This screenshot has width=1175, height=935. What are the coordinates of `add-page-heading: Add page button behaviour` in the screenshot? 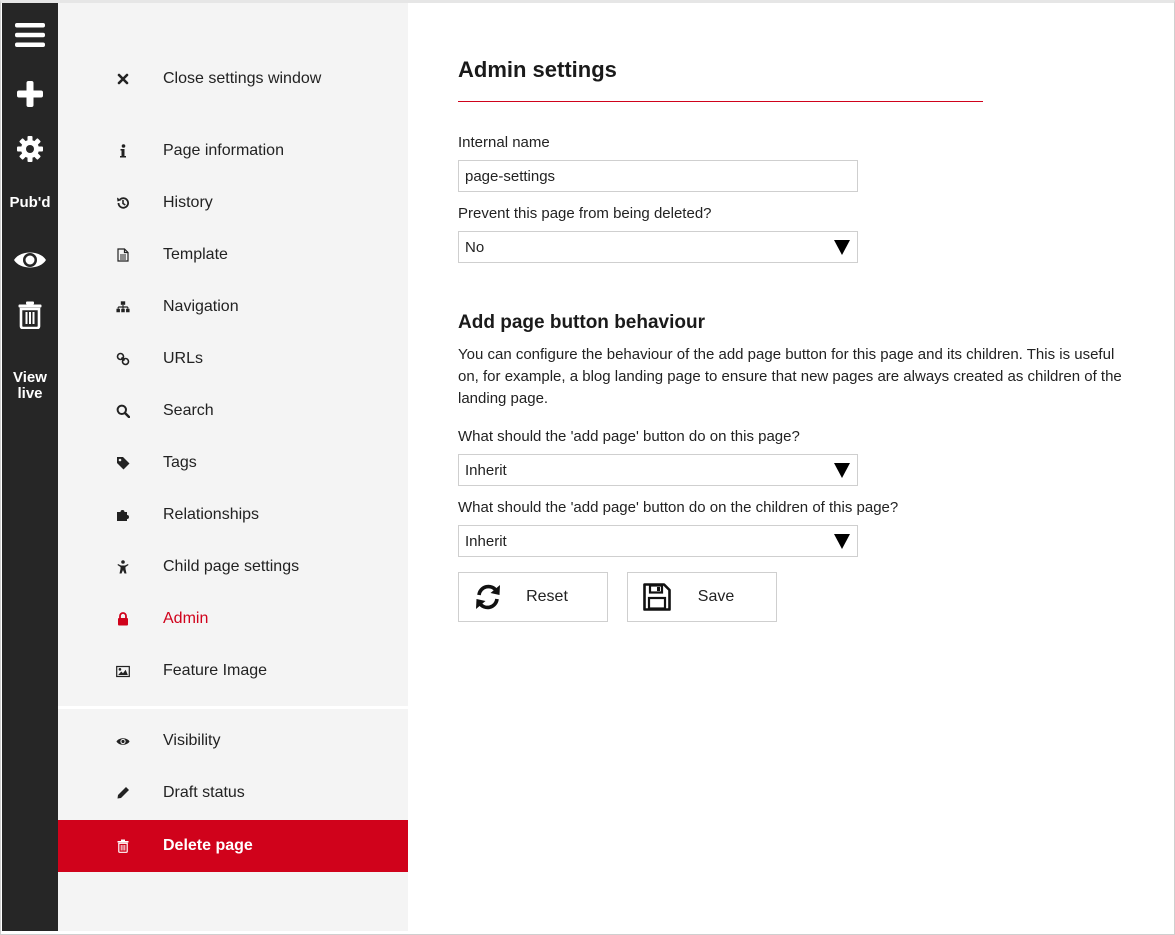 It's located at (581, 322).